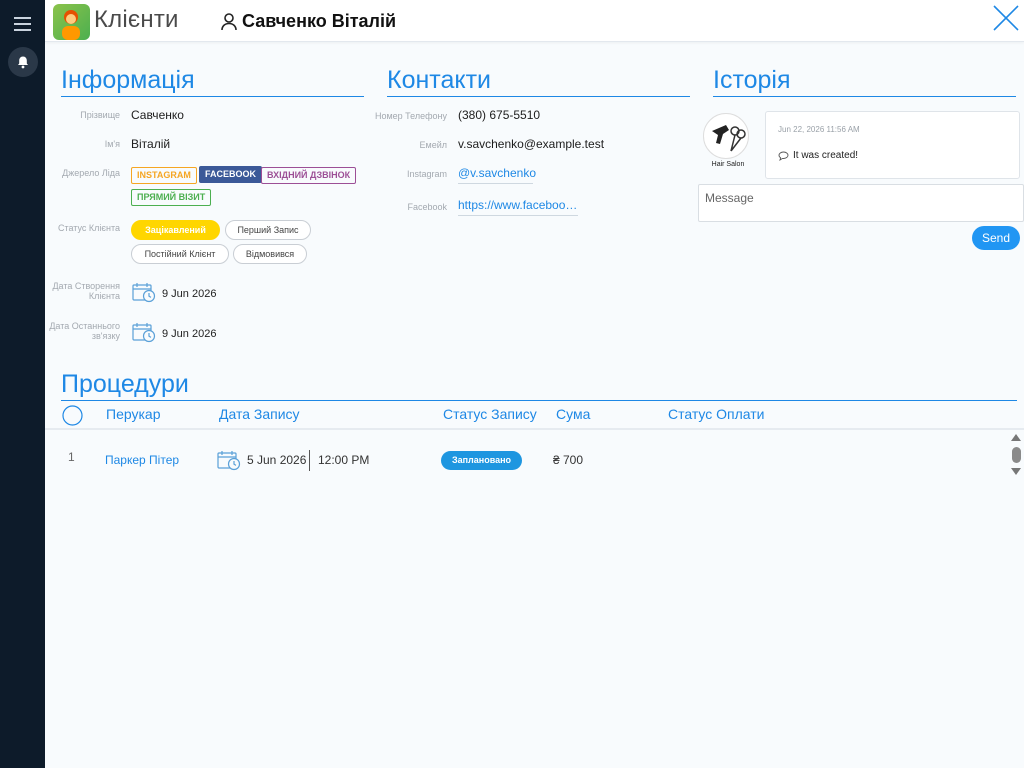 The width and height of the screenshot is (1024, 768). What do you see at coordinates (180, 254) in the screenshot?
I see `status-regular-client: Постійний Клієнт` at bounding box center [180, 254].